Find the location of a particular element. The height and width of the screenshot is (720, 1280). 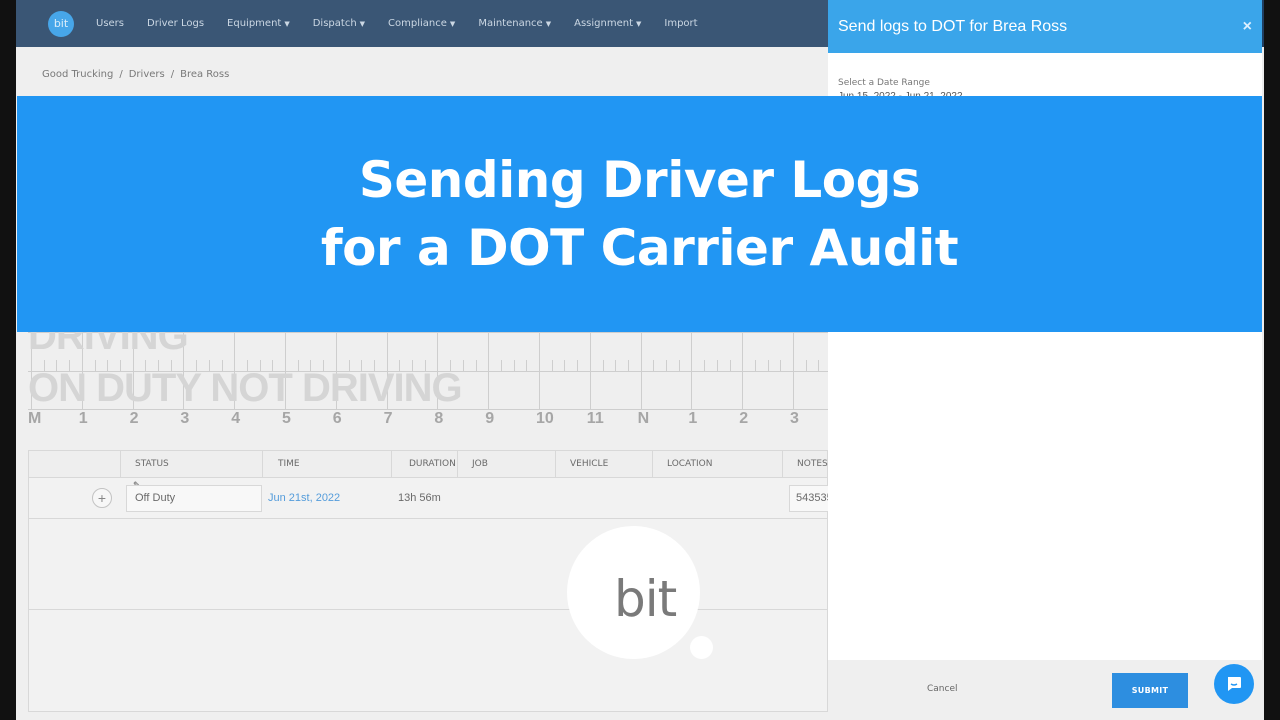

th-job: JOB is located at coordinates (480, 464).